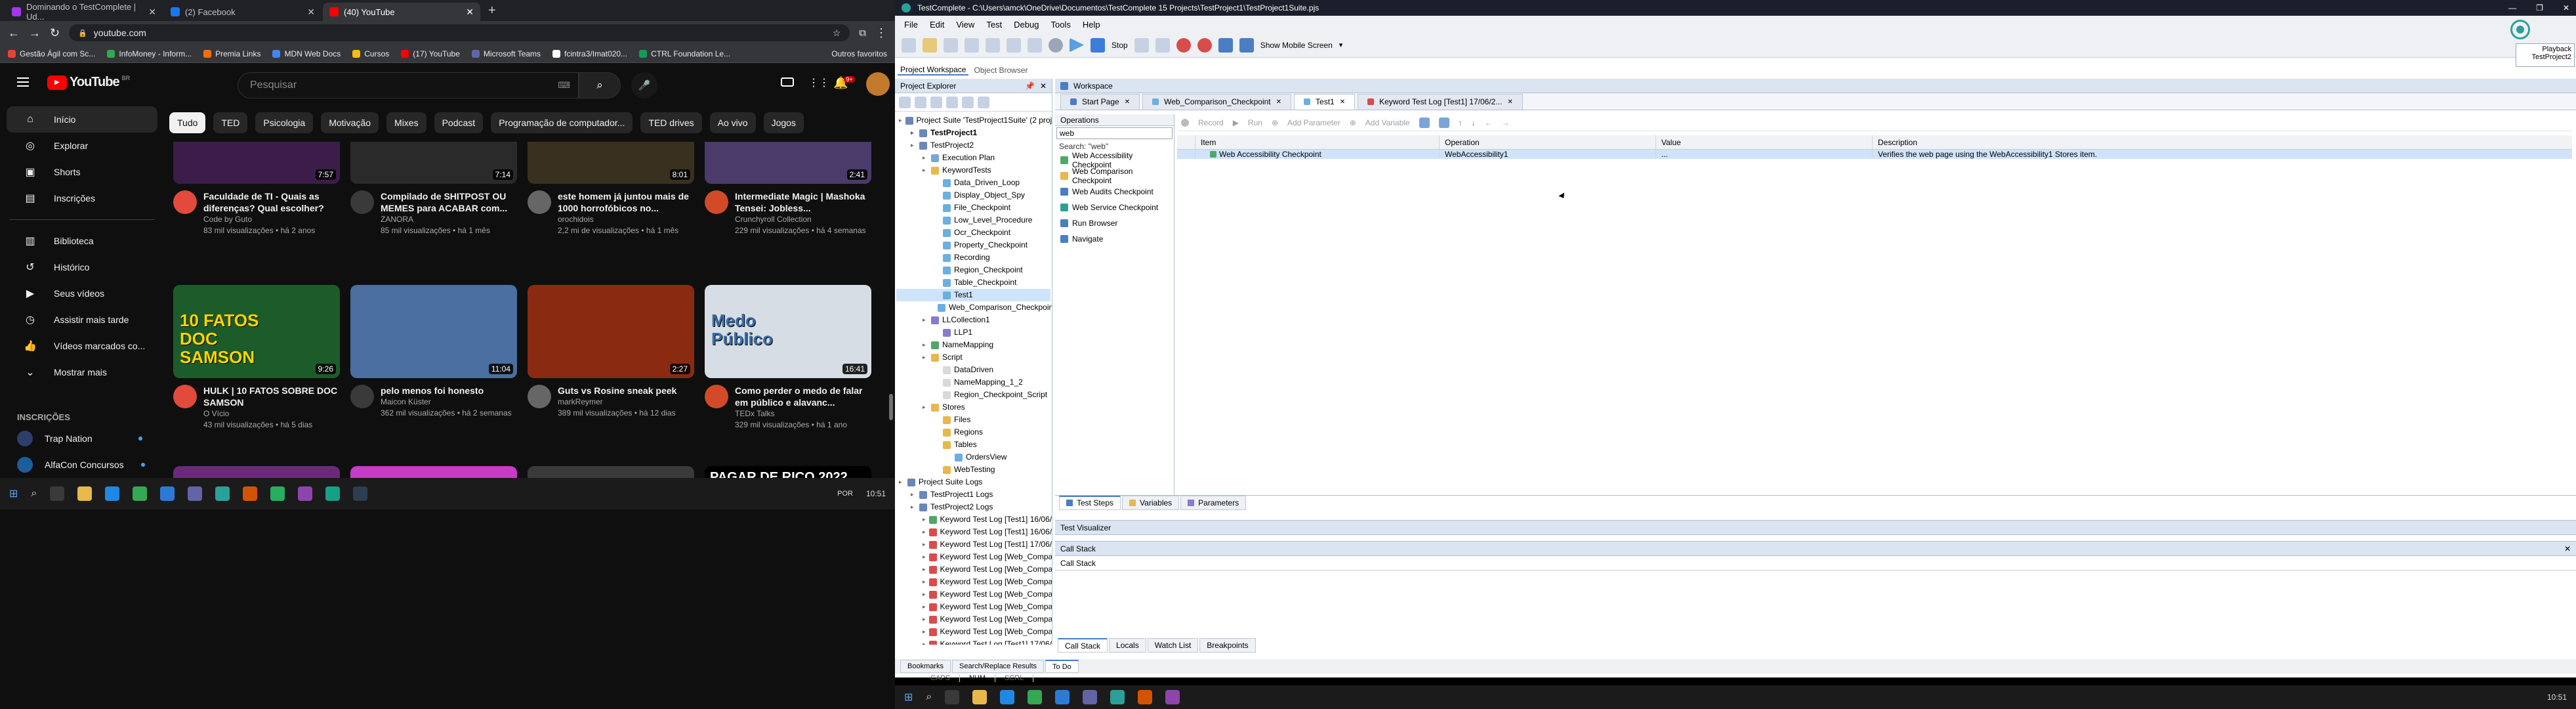  Describe the element at coordinates (1246, 45) in the screenshot. I see `mobile-icon` at that location.